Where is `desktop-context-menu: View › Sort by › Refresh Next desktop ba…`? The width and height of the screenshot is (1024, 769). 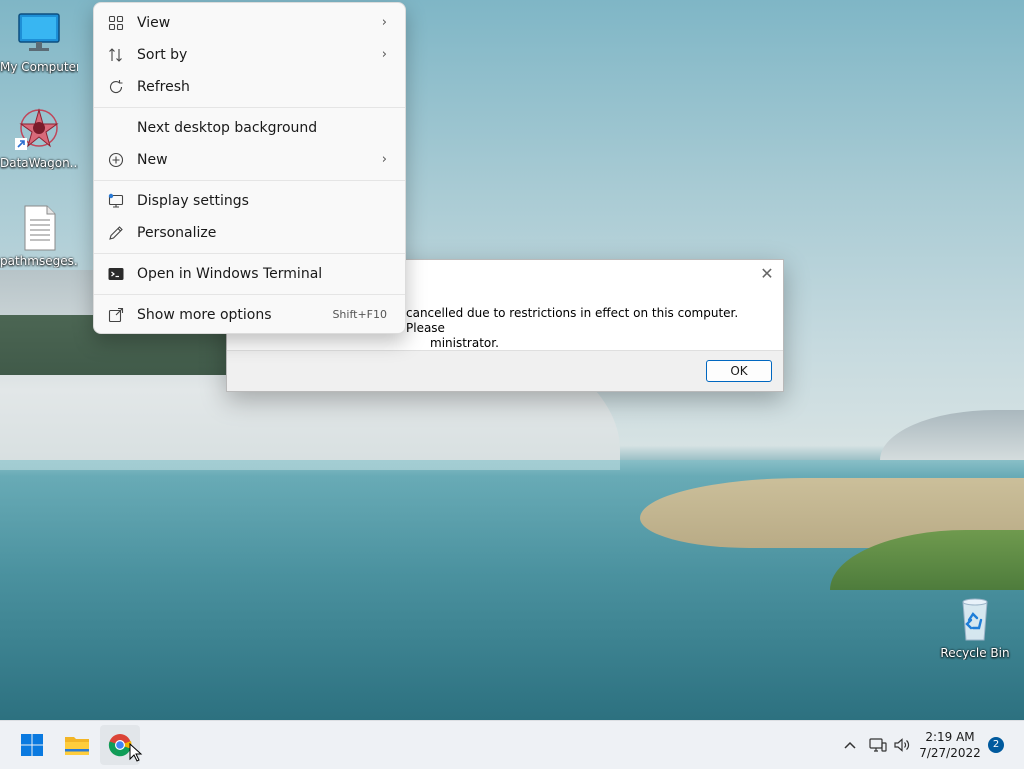
desktop-context-menu: View › Sort by › Refresh Next desktop ba… is located at coordinates (249, 168).